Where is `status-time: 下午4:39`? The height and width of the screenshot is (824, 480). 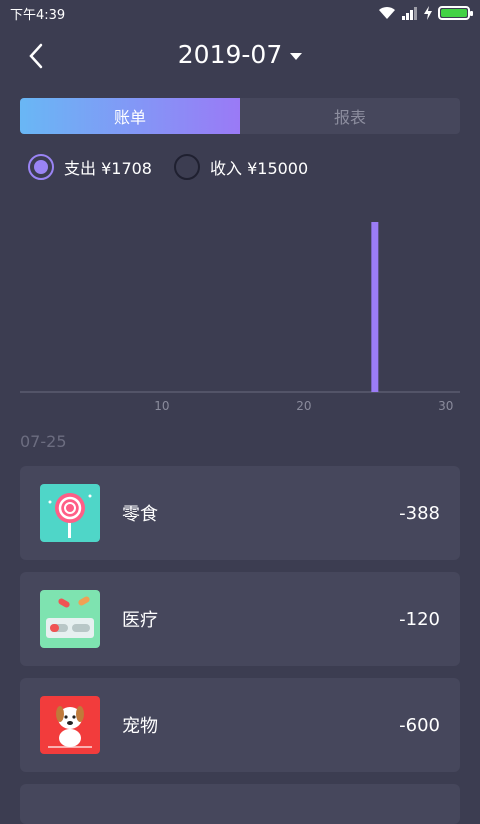
status-time: 下午4:39 is located at coordinates (38, 15).